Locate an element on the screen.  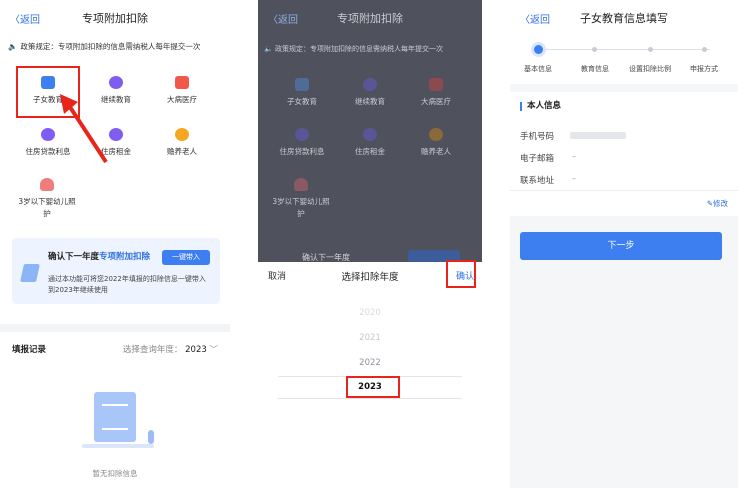
year-option: 2020 is located at coordinates (370, 313).